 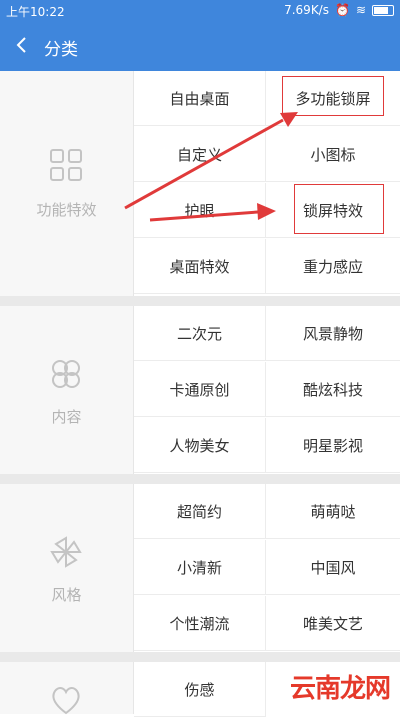 What do you see at coordinates (266, 211) in the screenshot?
I see `arrowhead` at bounding box center [266, 211].